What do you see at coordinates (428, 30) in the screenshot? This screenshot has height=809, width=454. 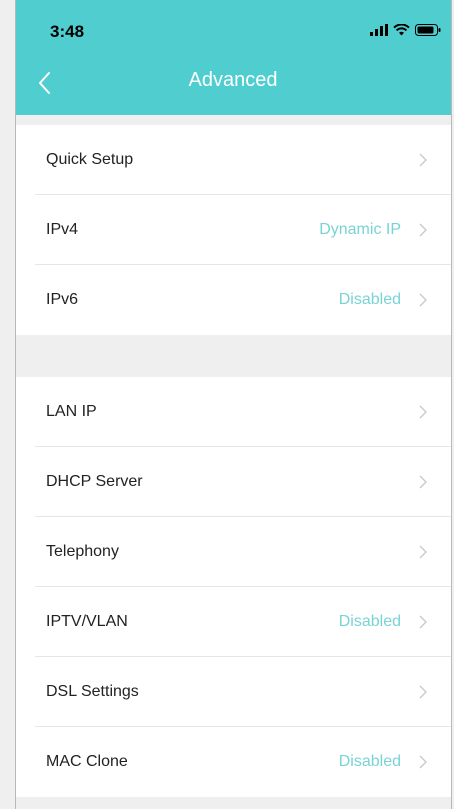 I see `battery-icon` at bounding box center [428, 30].